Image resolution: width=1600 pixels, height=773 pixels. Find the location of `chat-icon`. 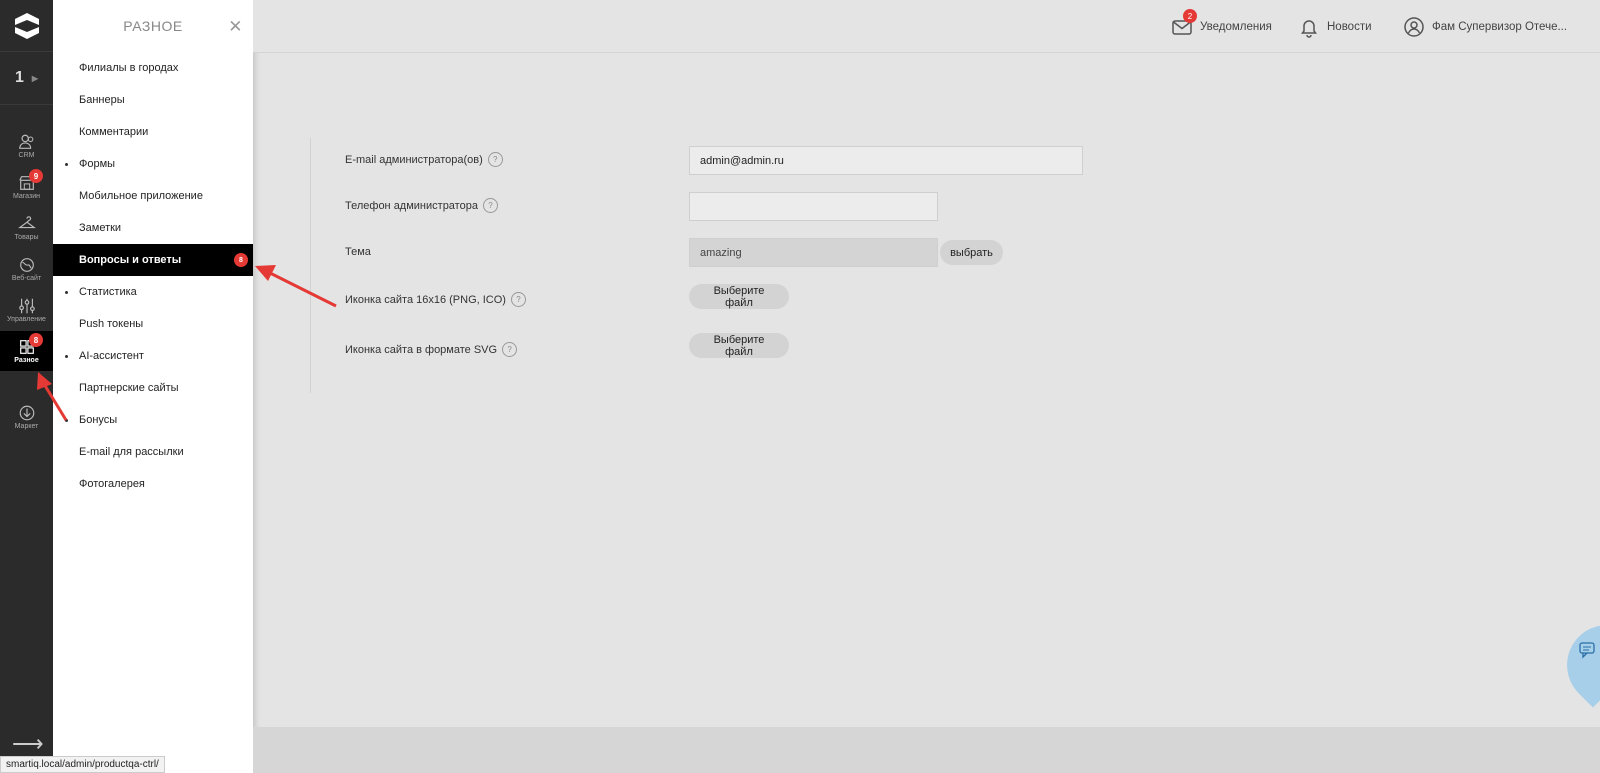

chat-icon is located at coordinates (1588, 650).